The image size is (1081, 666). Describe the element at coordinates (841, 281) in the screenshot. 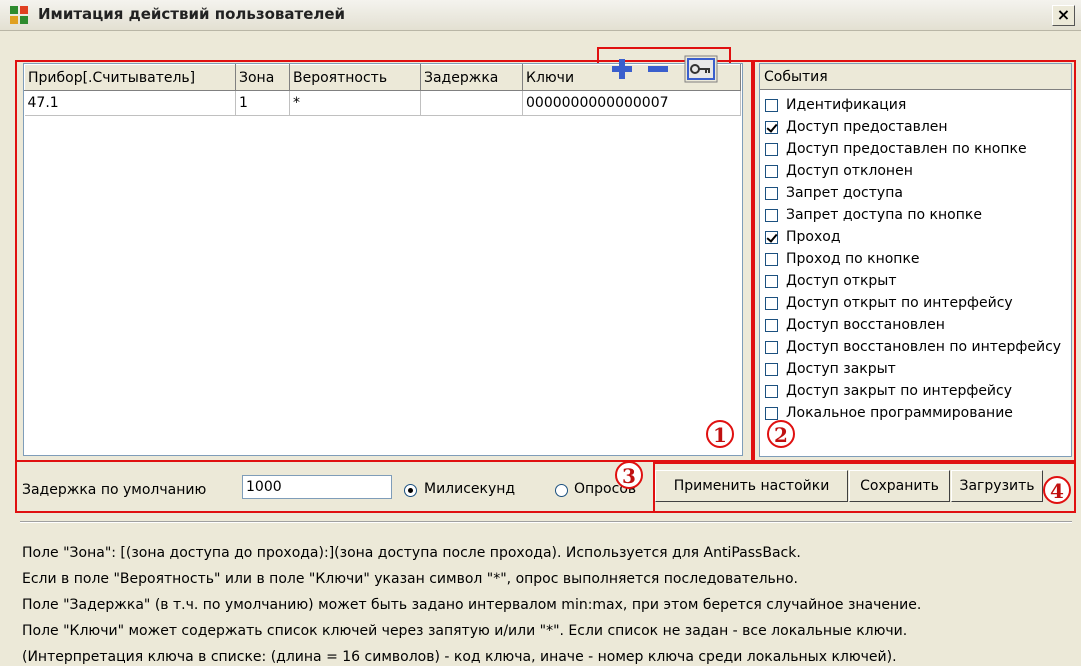

I see `event-label: Доступ открыт` at that location.